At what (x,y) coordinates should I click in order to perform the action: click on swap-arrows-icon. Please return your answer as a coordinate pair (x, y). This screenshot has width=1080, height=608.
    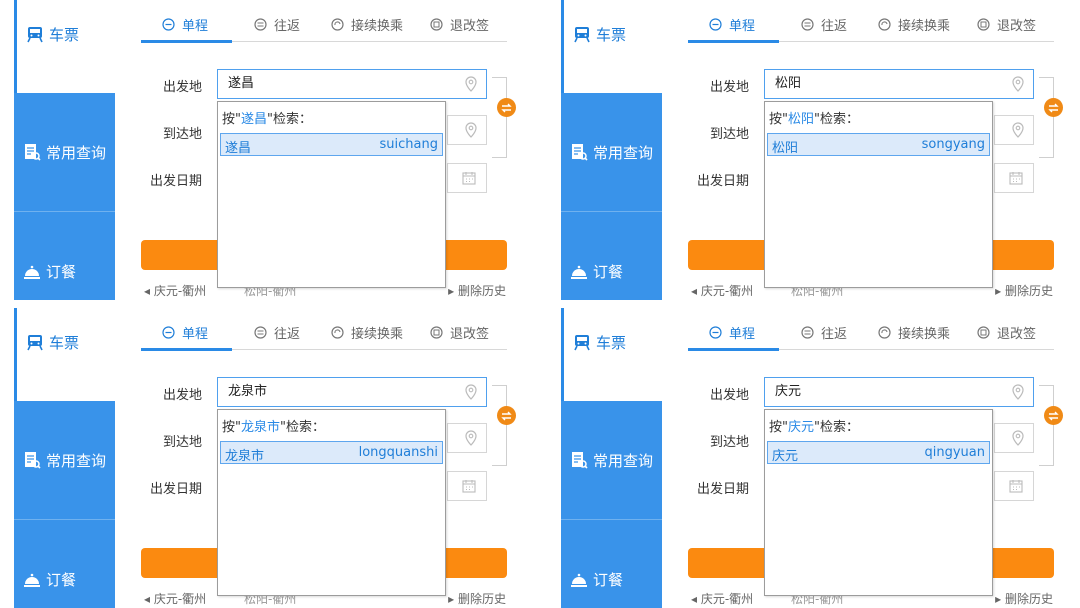
    Looking at the image, I should click on (506, 107).